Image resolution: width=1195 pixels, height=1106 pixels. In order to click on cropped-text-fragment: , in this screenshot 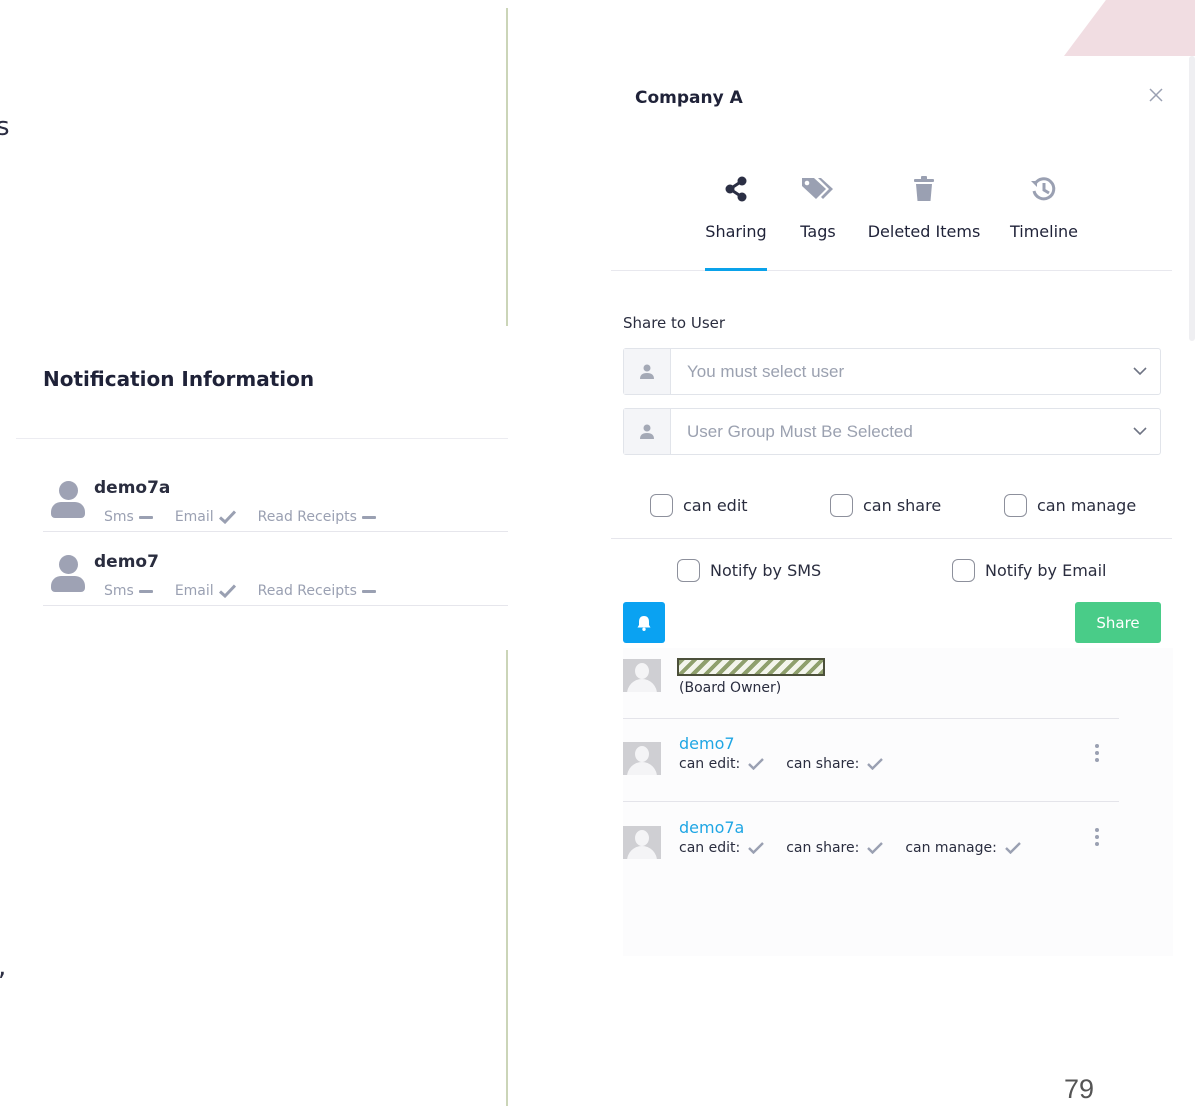, I will do `click(3, 967)`.